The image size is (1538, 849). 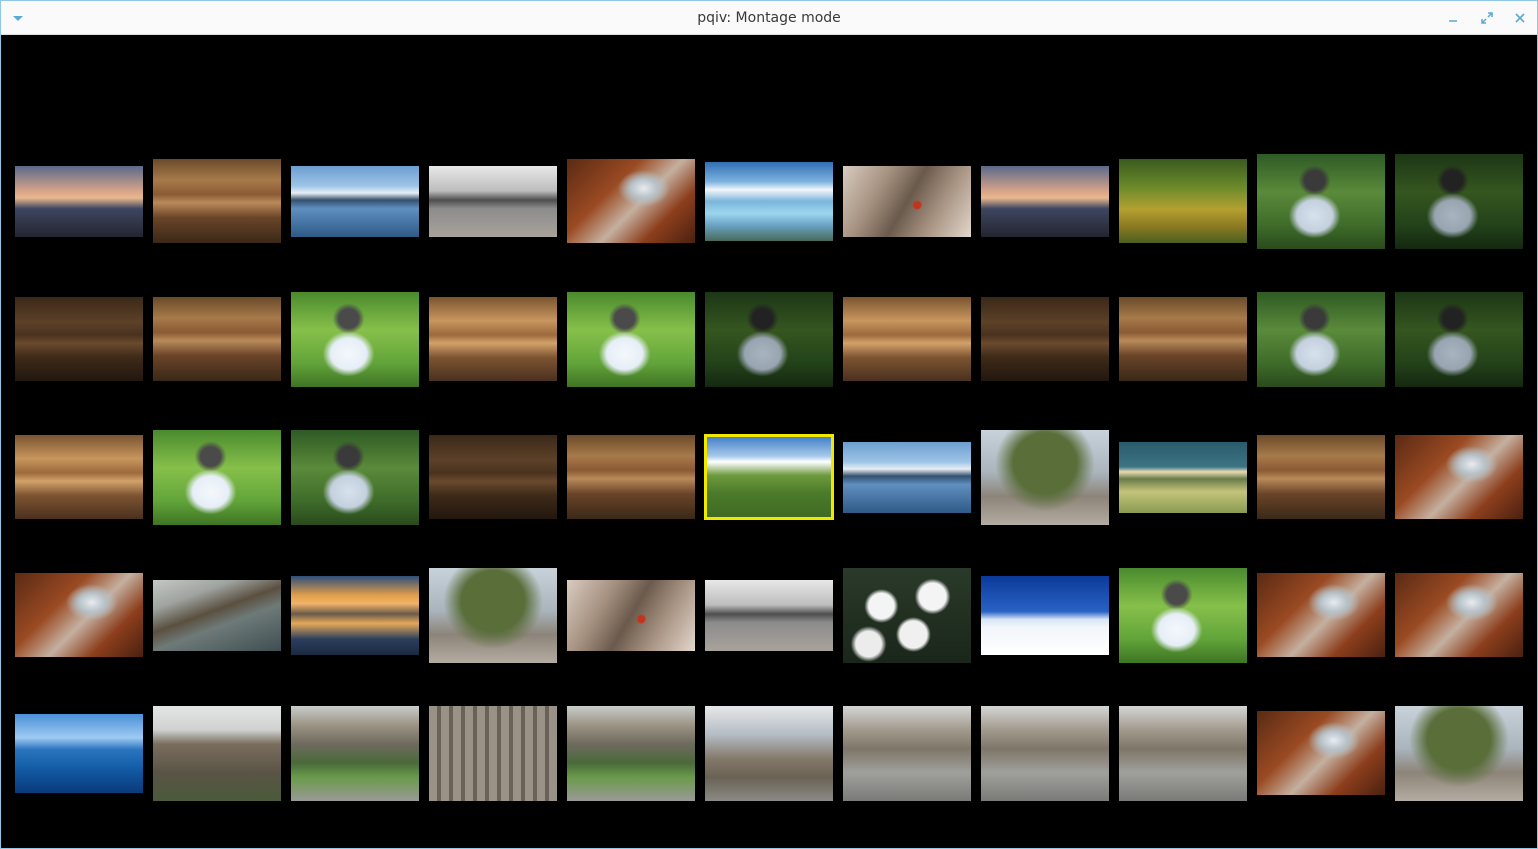 What do you see at coordinates (1183, 201) in the screenshot?
I see `thumbnail-forest-meadow` at bounding box center [1183, 201].